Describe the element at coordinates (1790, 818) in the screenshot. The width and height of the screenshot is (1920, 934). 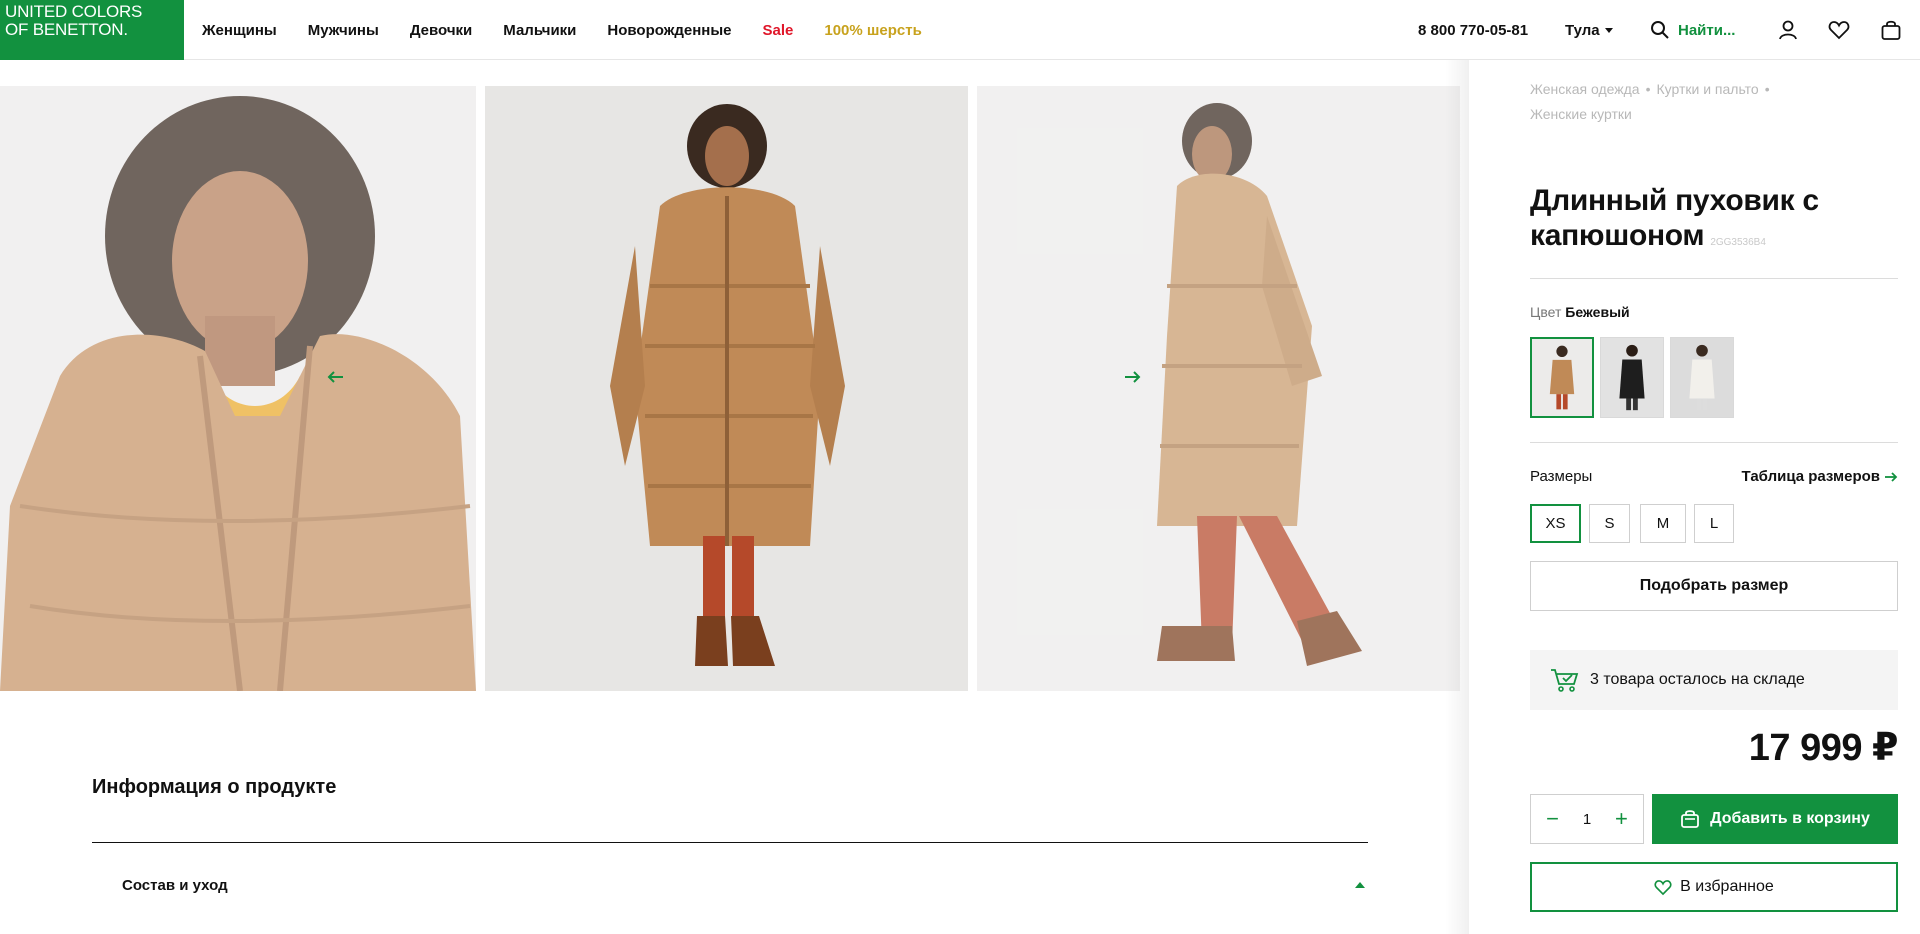
I see `add-to-cart-label: Добавить в корзину` at that location.